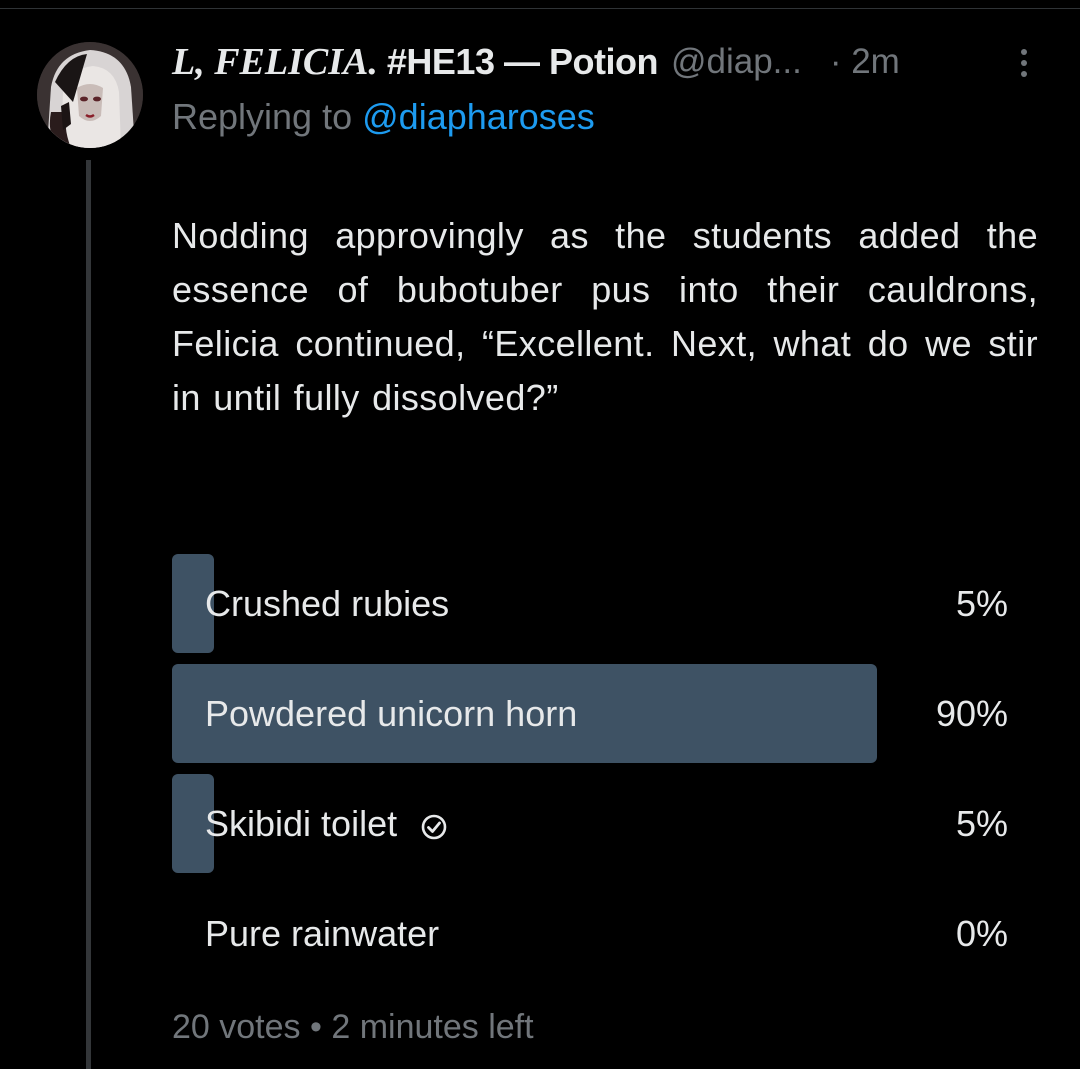 This screenshot has height=1069, width=1080. What do you see at coordinates (865, 62) in the screenshot?
I see `tweet-time: · 2m` at bounding box center [865, 62].